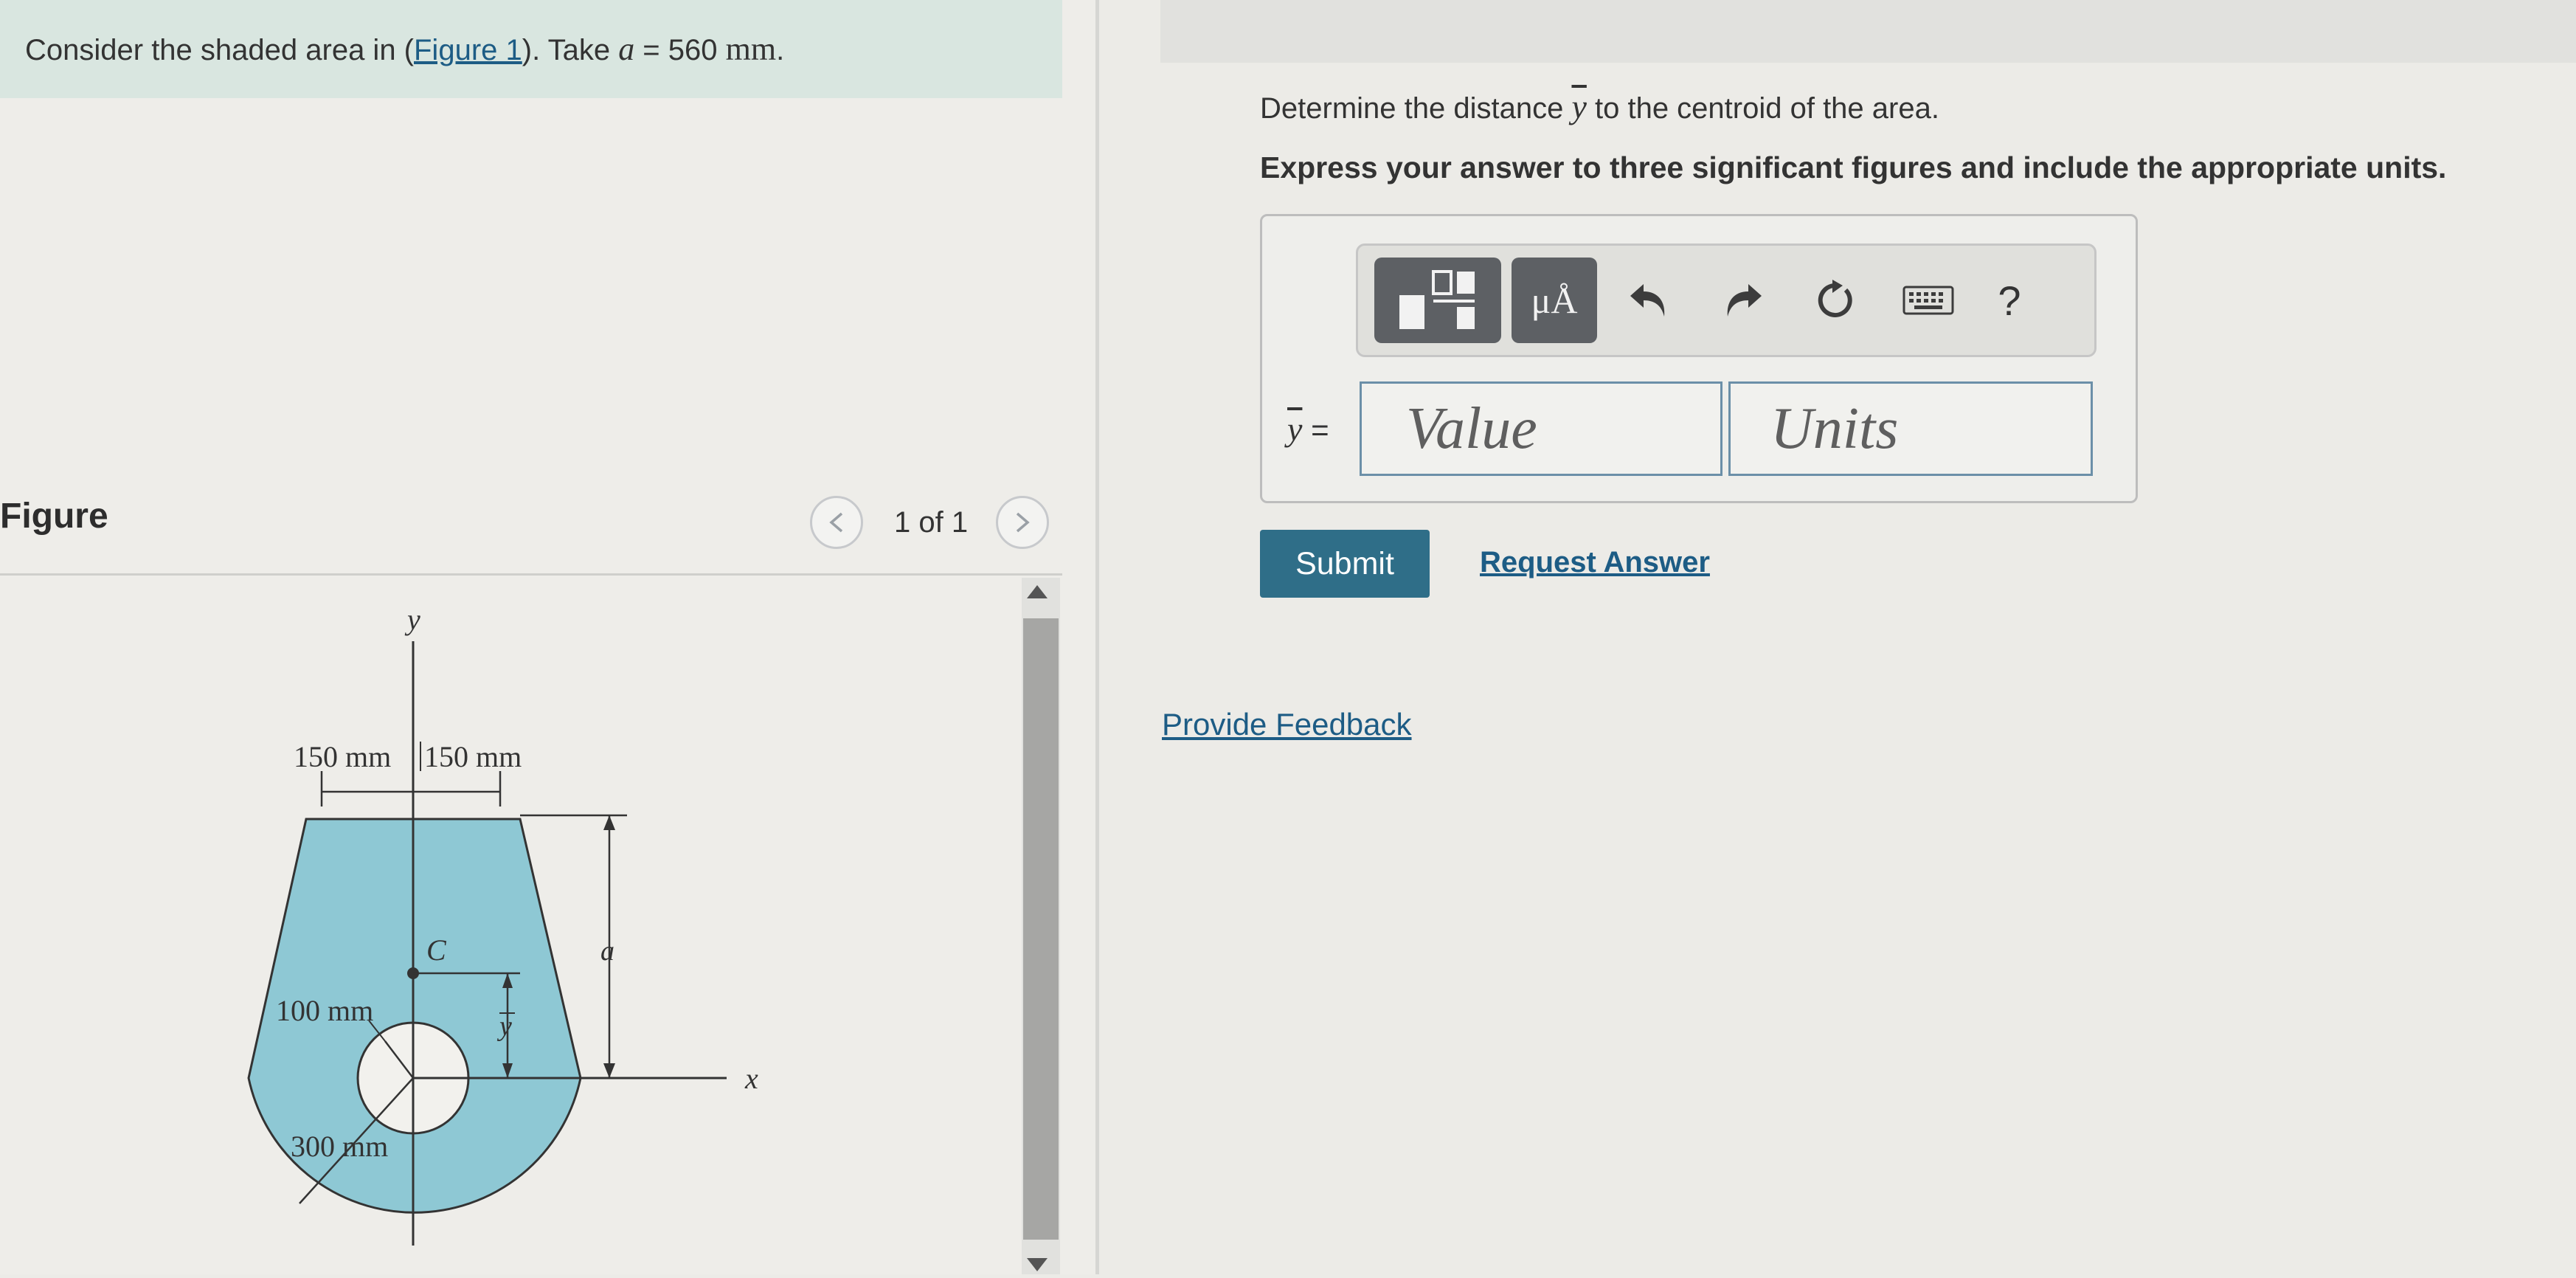  I want to click on chevron-right-icon, so click(1023, 522).